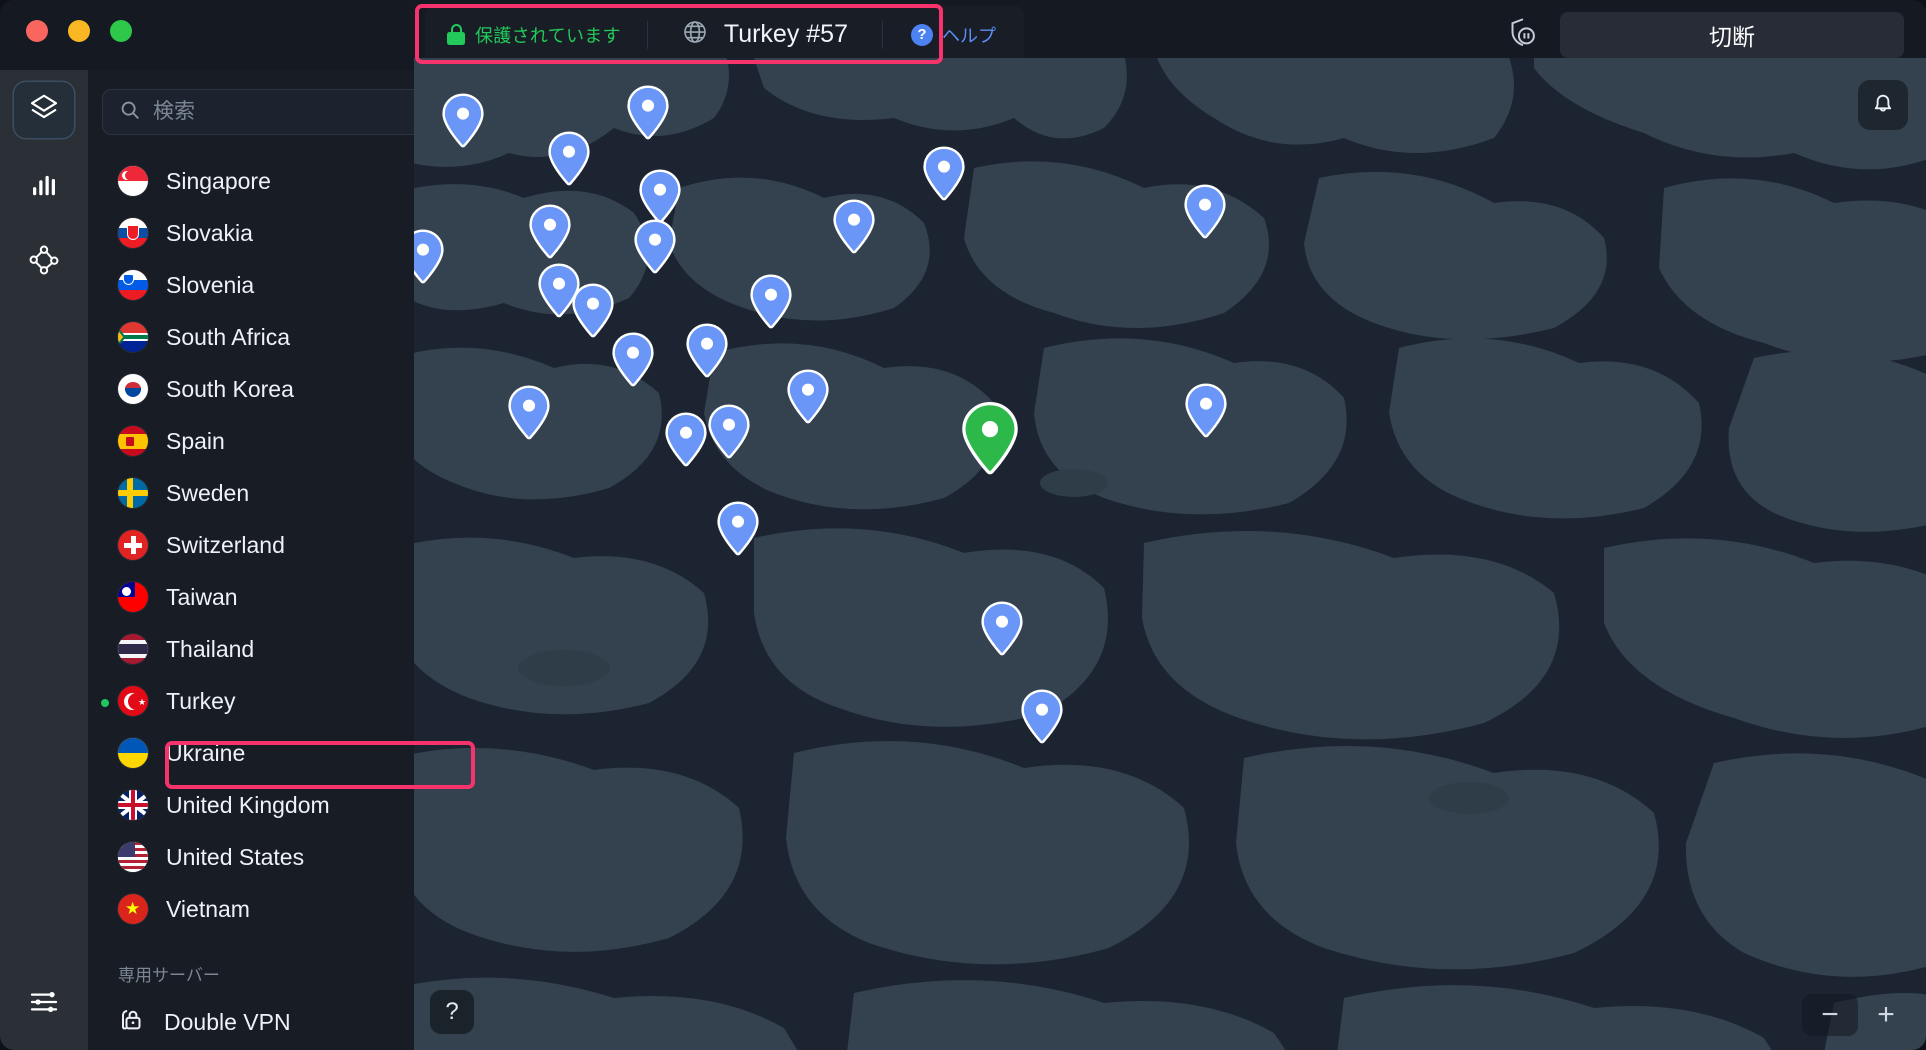 The height and width of the screenshot is (1050, 1926). I want to click on disconnect-label: 切断, so click(1732, 37).